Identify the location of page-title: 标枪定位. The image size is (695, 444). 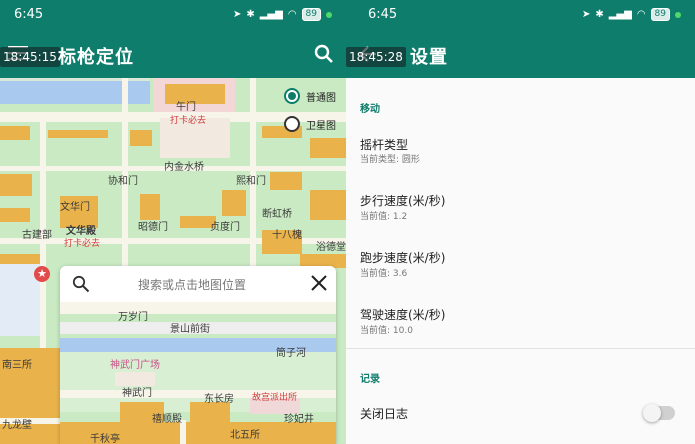
(96, 57).